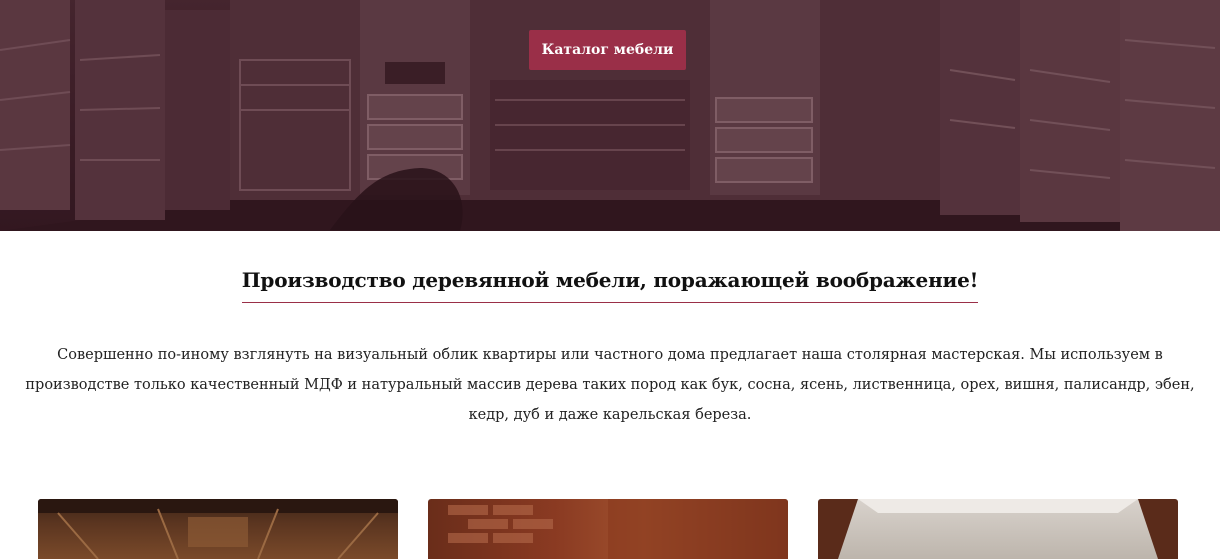 The image size is (1220, 559). What do you see at coordinates (607, 50) in the screenshot?
I see `catalog-button: Каталог мебели` at bounding box center [607, 50].